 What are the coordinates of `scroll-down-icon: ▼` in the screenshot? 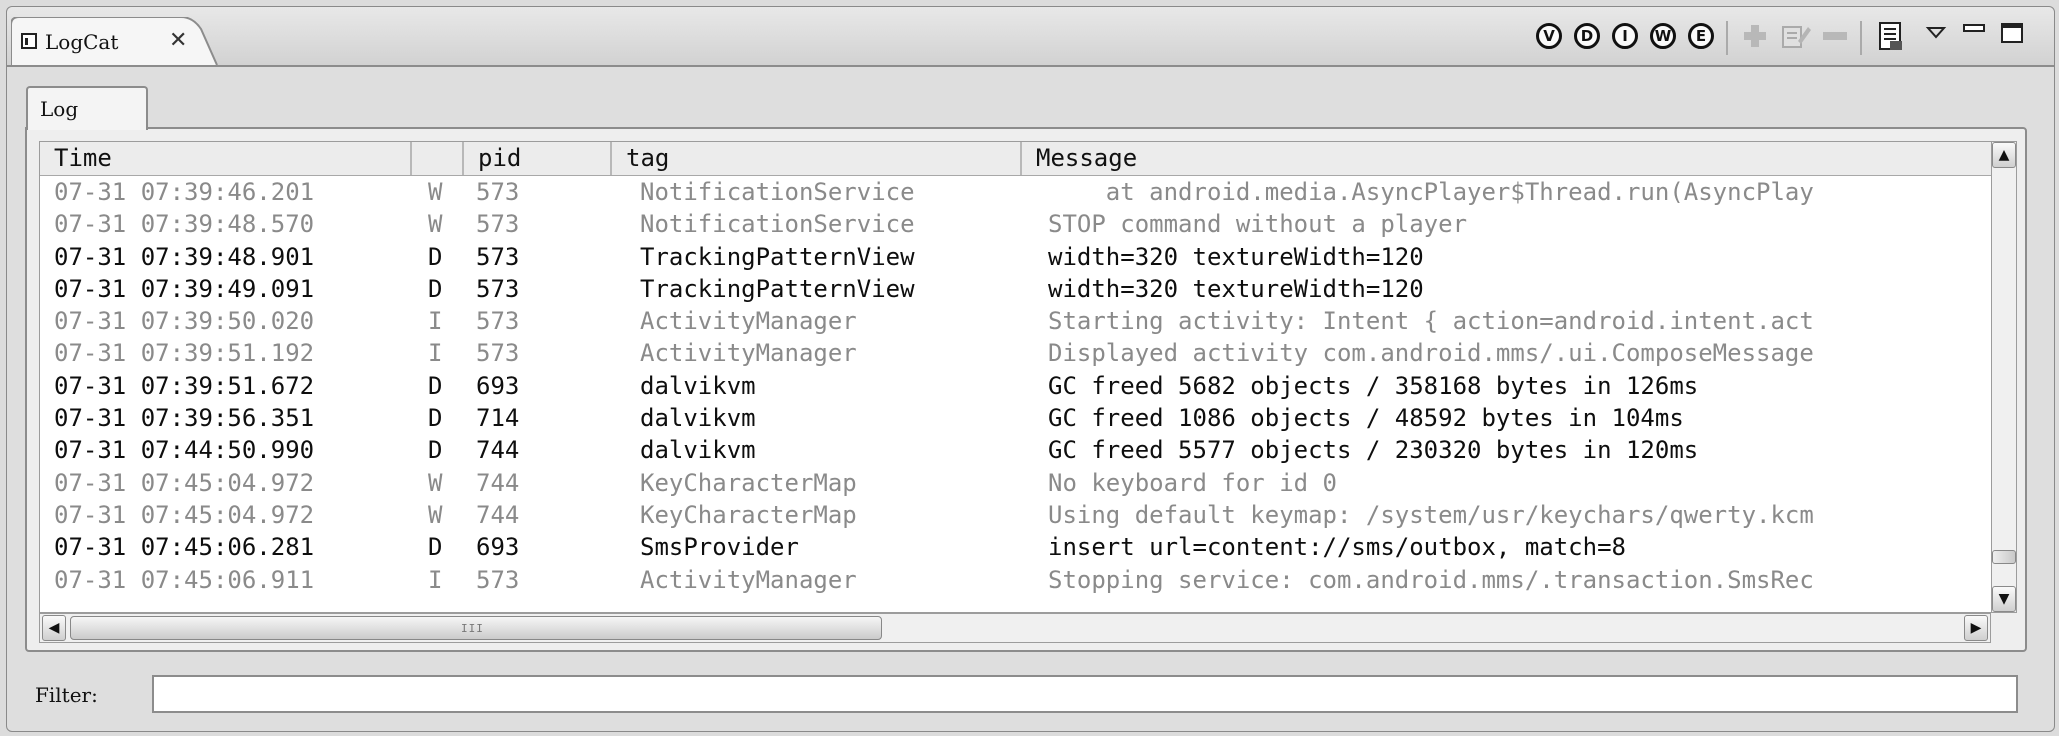 It's located at (2004, 599).